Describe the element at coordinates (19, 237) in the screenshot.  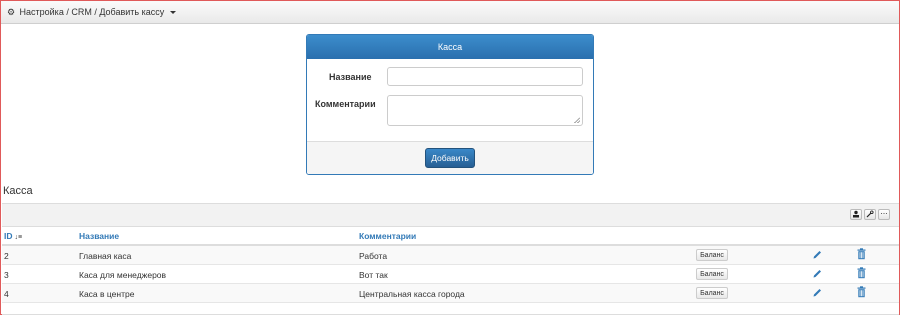
I see `sort-asc-icon: ↓≡` at that location.